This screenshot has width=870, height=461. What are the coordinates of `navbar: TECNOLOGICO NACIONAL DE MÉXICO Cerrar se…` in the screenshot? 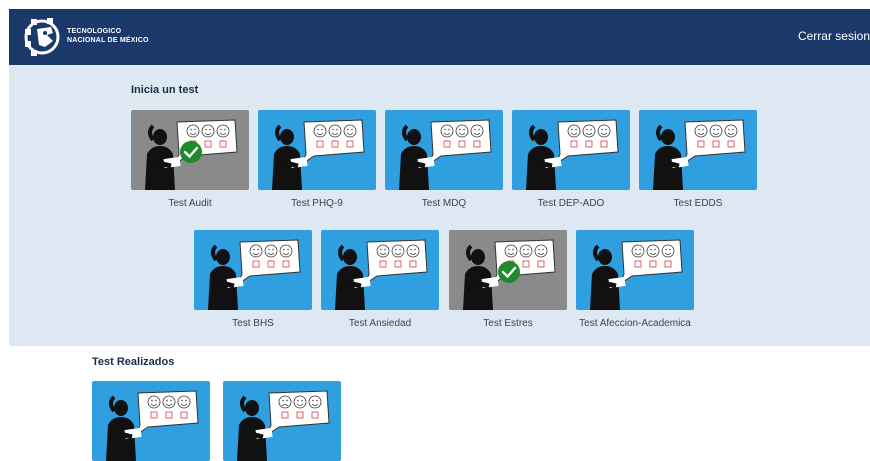 It's located at (439, 37).